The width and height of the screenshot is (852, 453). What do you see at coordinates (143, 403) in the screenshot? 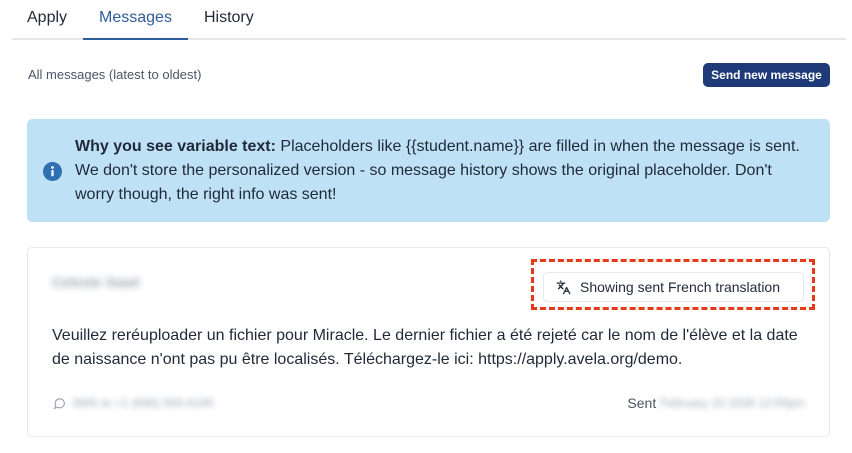
I see `channel-text: SMS to +1 (646) 555-0245` at bounding box center [143, 403].